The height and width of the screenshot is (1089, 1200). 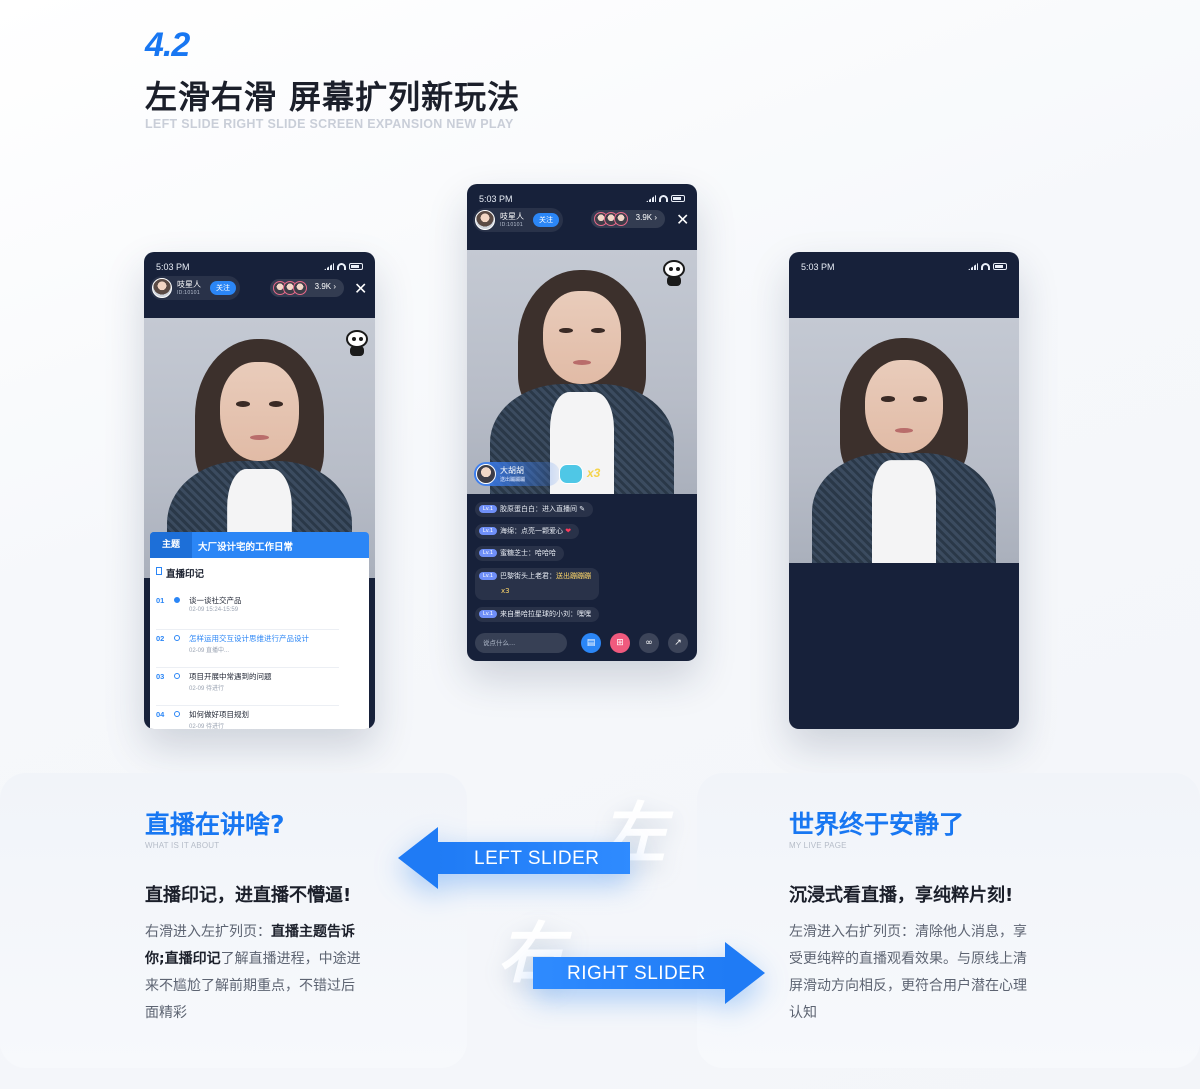 What do you see at coordinates (519, 553) in the screenshot?
I see `chat-message: Lv.1 蜜糖芝士：哈哈哈` at bounding box center [519, 553].